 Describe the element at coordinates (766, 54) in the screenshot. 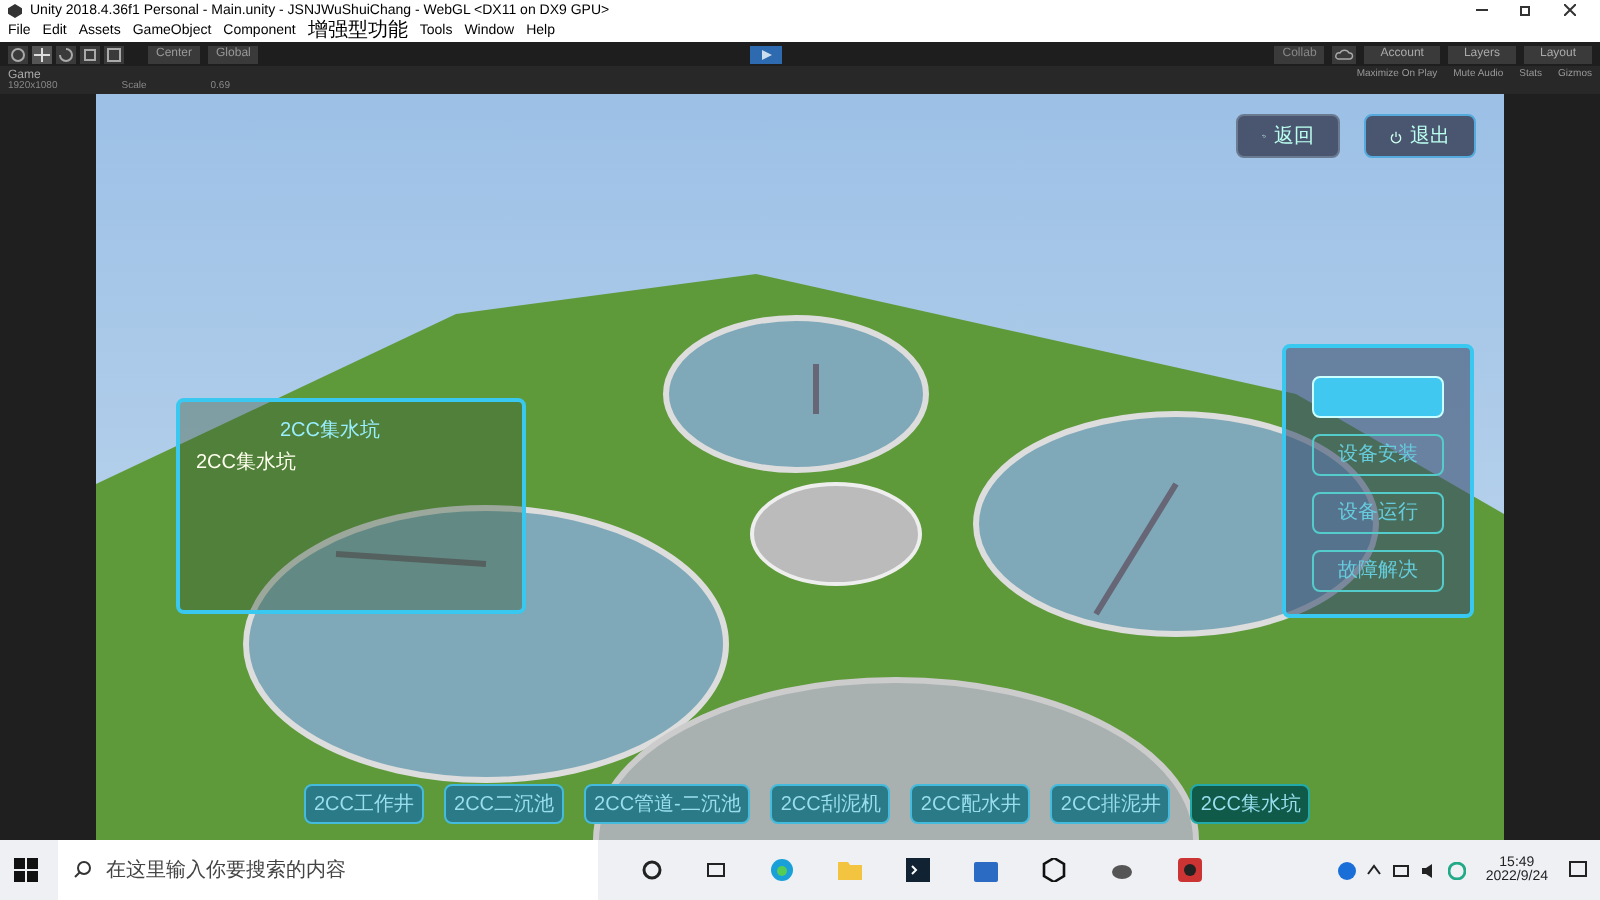

I see `play-button-icon` at that location.